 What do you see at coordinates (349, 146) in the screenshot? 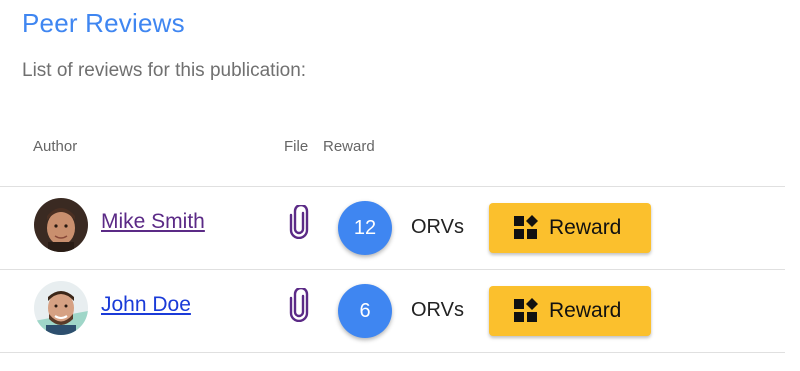
I see `column-header-reward: Reward` at bounding box center [349, 146].